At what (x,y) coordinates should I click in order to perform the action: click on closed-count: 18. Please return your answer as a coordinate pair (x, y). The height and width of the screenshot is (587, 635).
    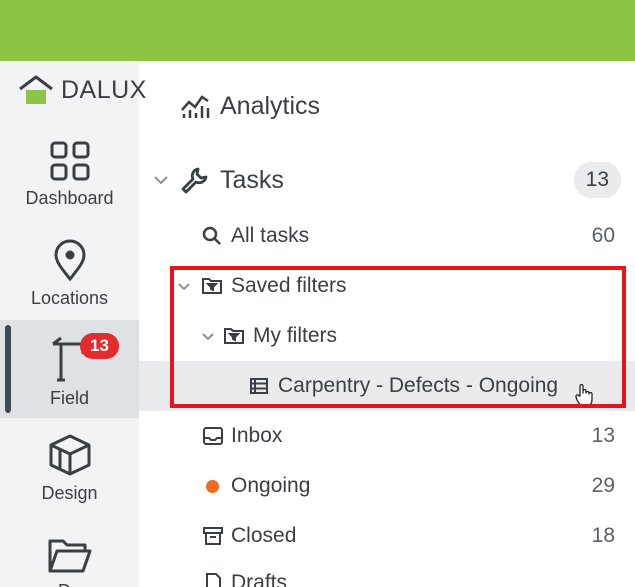
    Looking at the image, I should click on (603, 535).